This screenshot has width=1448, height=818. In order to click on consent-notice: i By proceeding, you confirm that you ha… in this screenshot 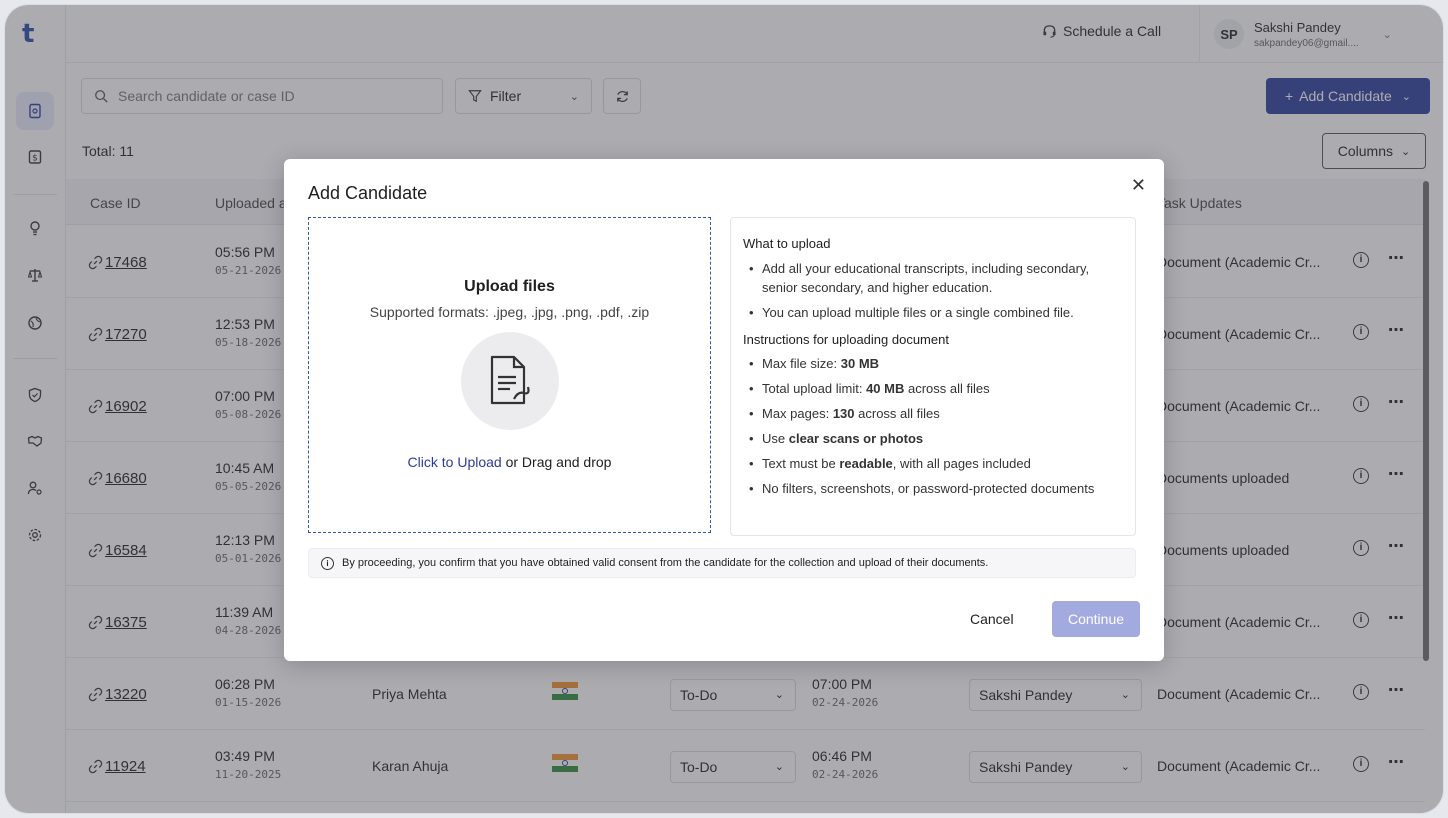, I will do `click(722, 563)`.